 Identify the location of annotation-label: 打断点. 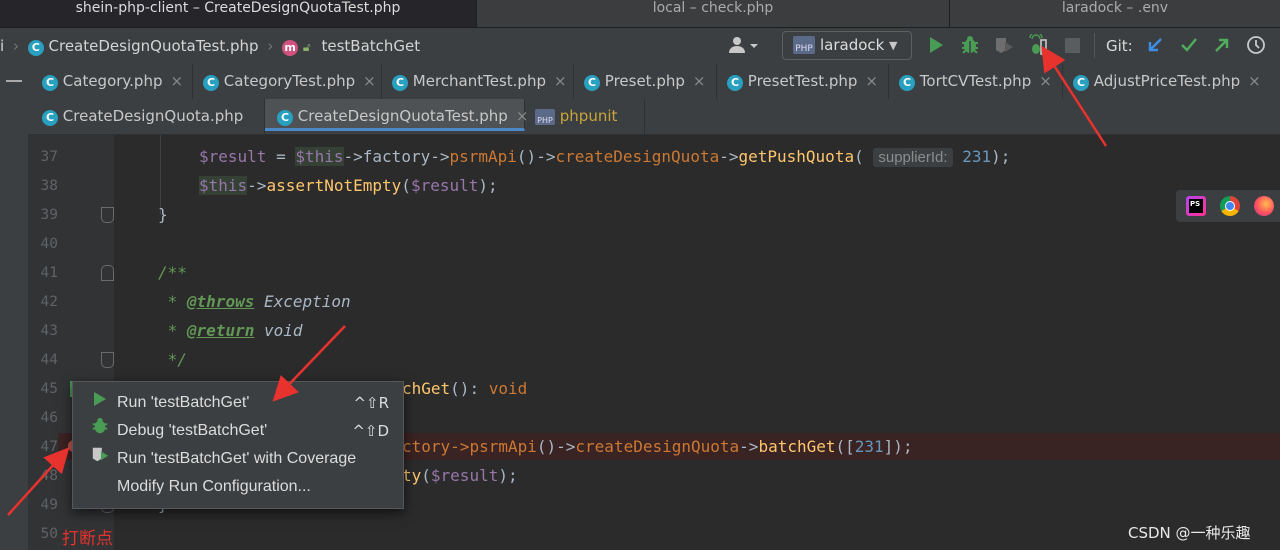
(87, 539).